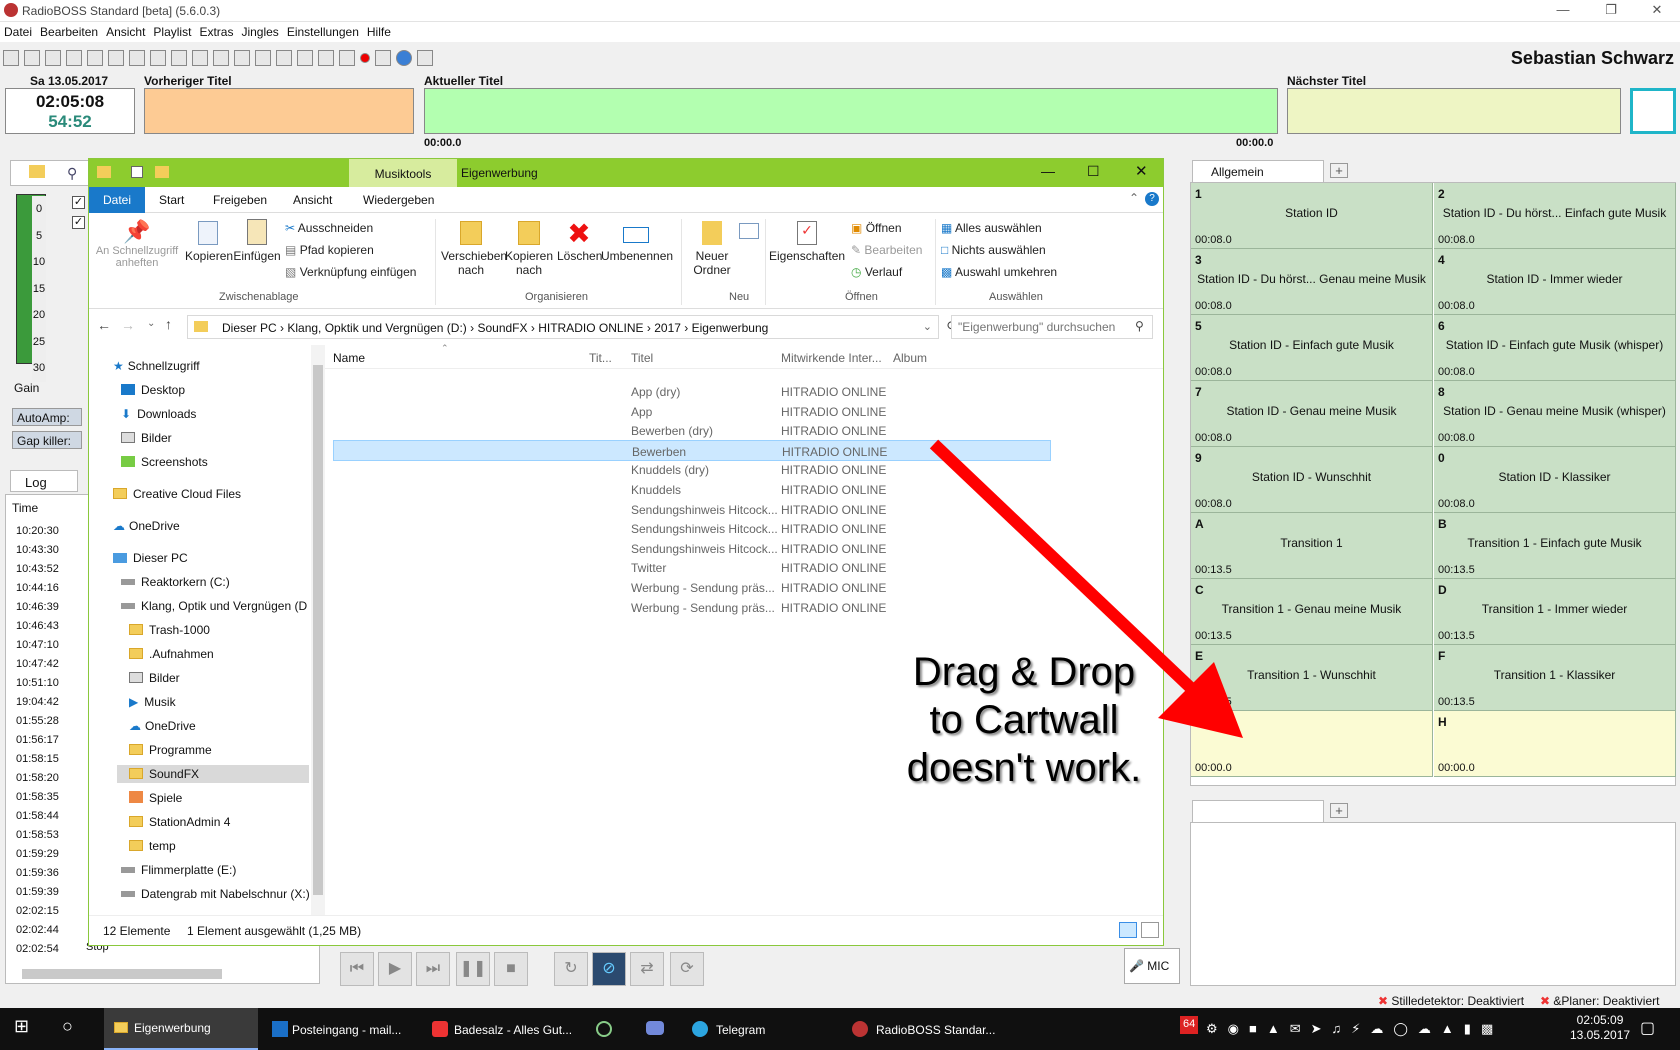  What do you see at coordinates (1189, 1025) in the screenshot?
I see `tray-badge: 64` at bounding box center [1189, 1025].